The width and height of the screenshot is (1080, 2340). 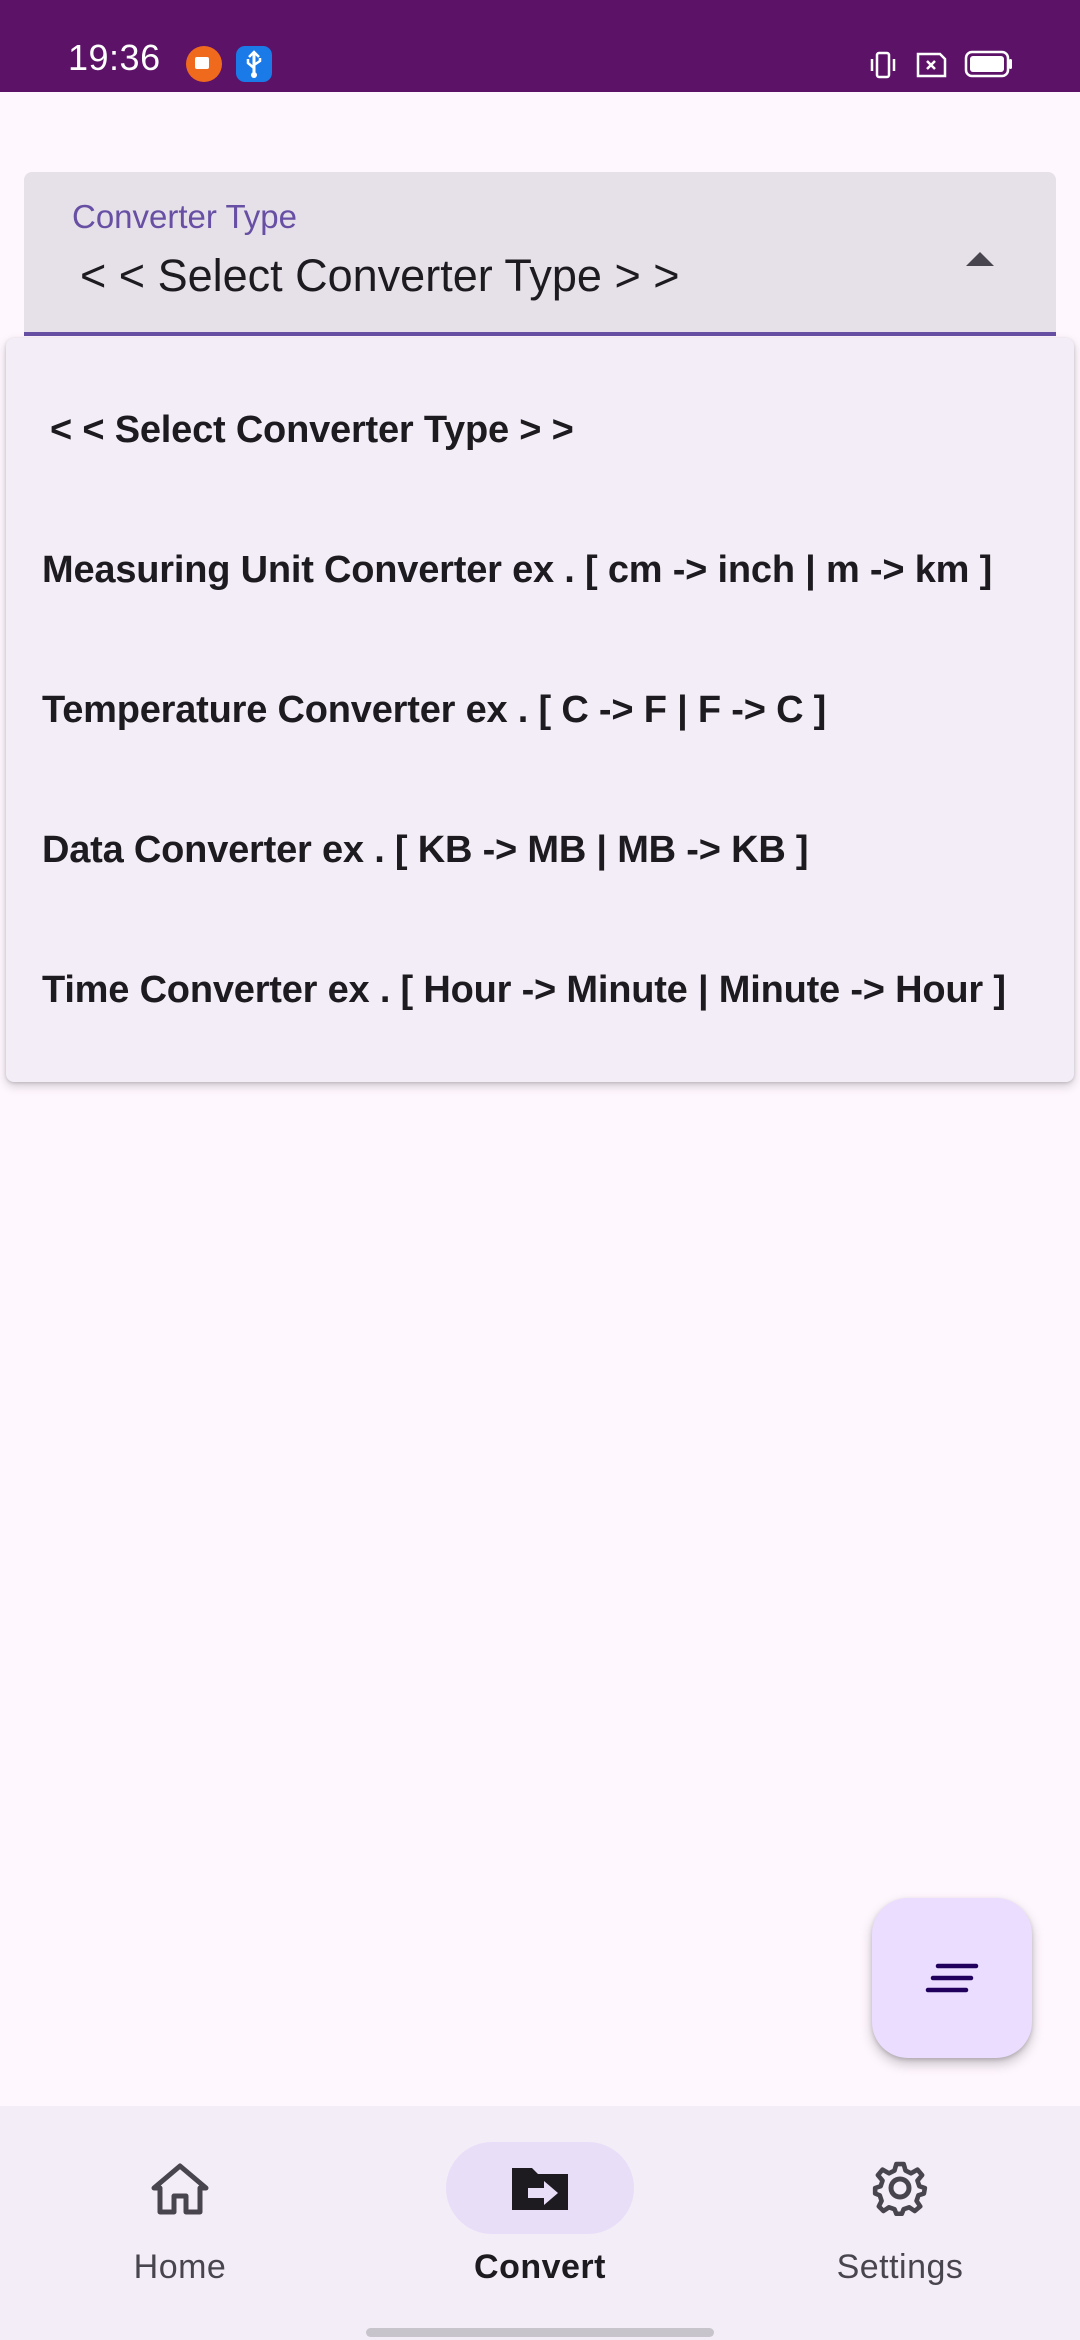 What do you see at coordinates (540, 2332) in the screenshot?
I see `gesture-navigation-bar` at bounding box center [540, 2332].